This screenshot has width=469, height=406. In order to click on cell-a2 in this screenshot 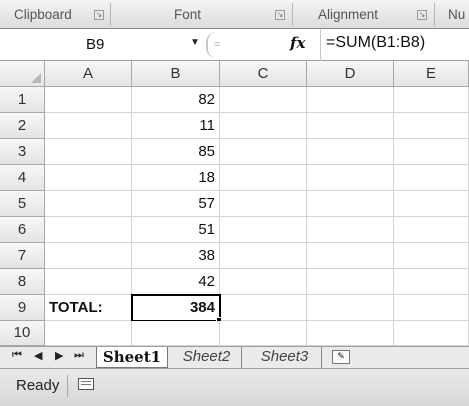, I will do `click(88, 126)`.